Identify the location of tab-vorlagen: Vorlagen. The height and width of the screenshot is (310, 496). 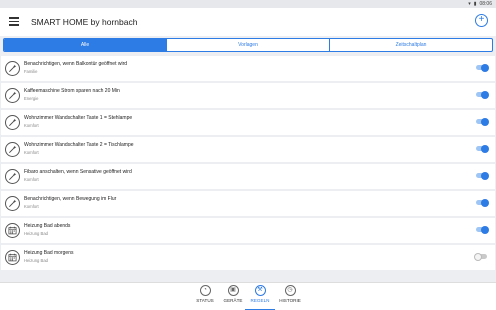
(248, 45).